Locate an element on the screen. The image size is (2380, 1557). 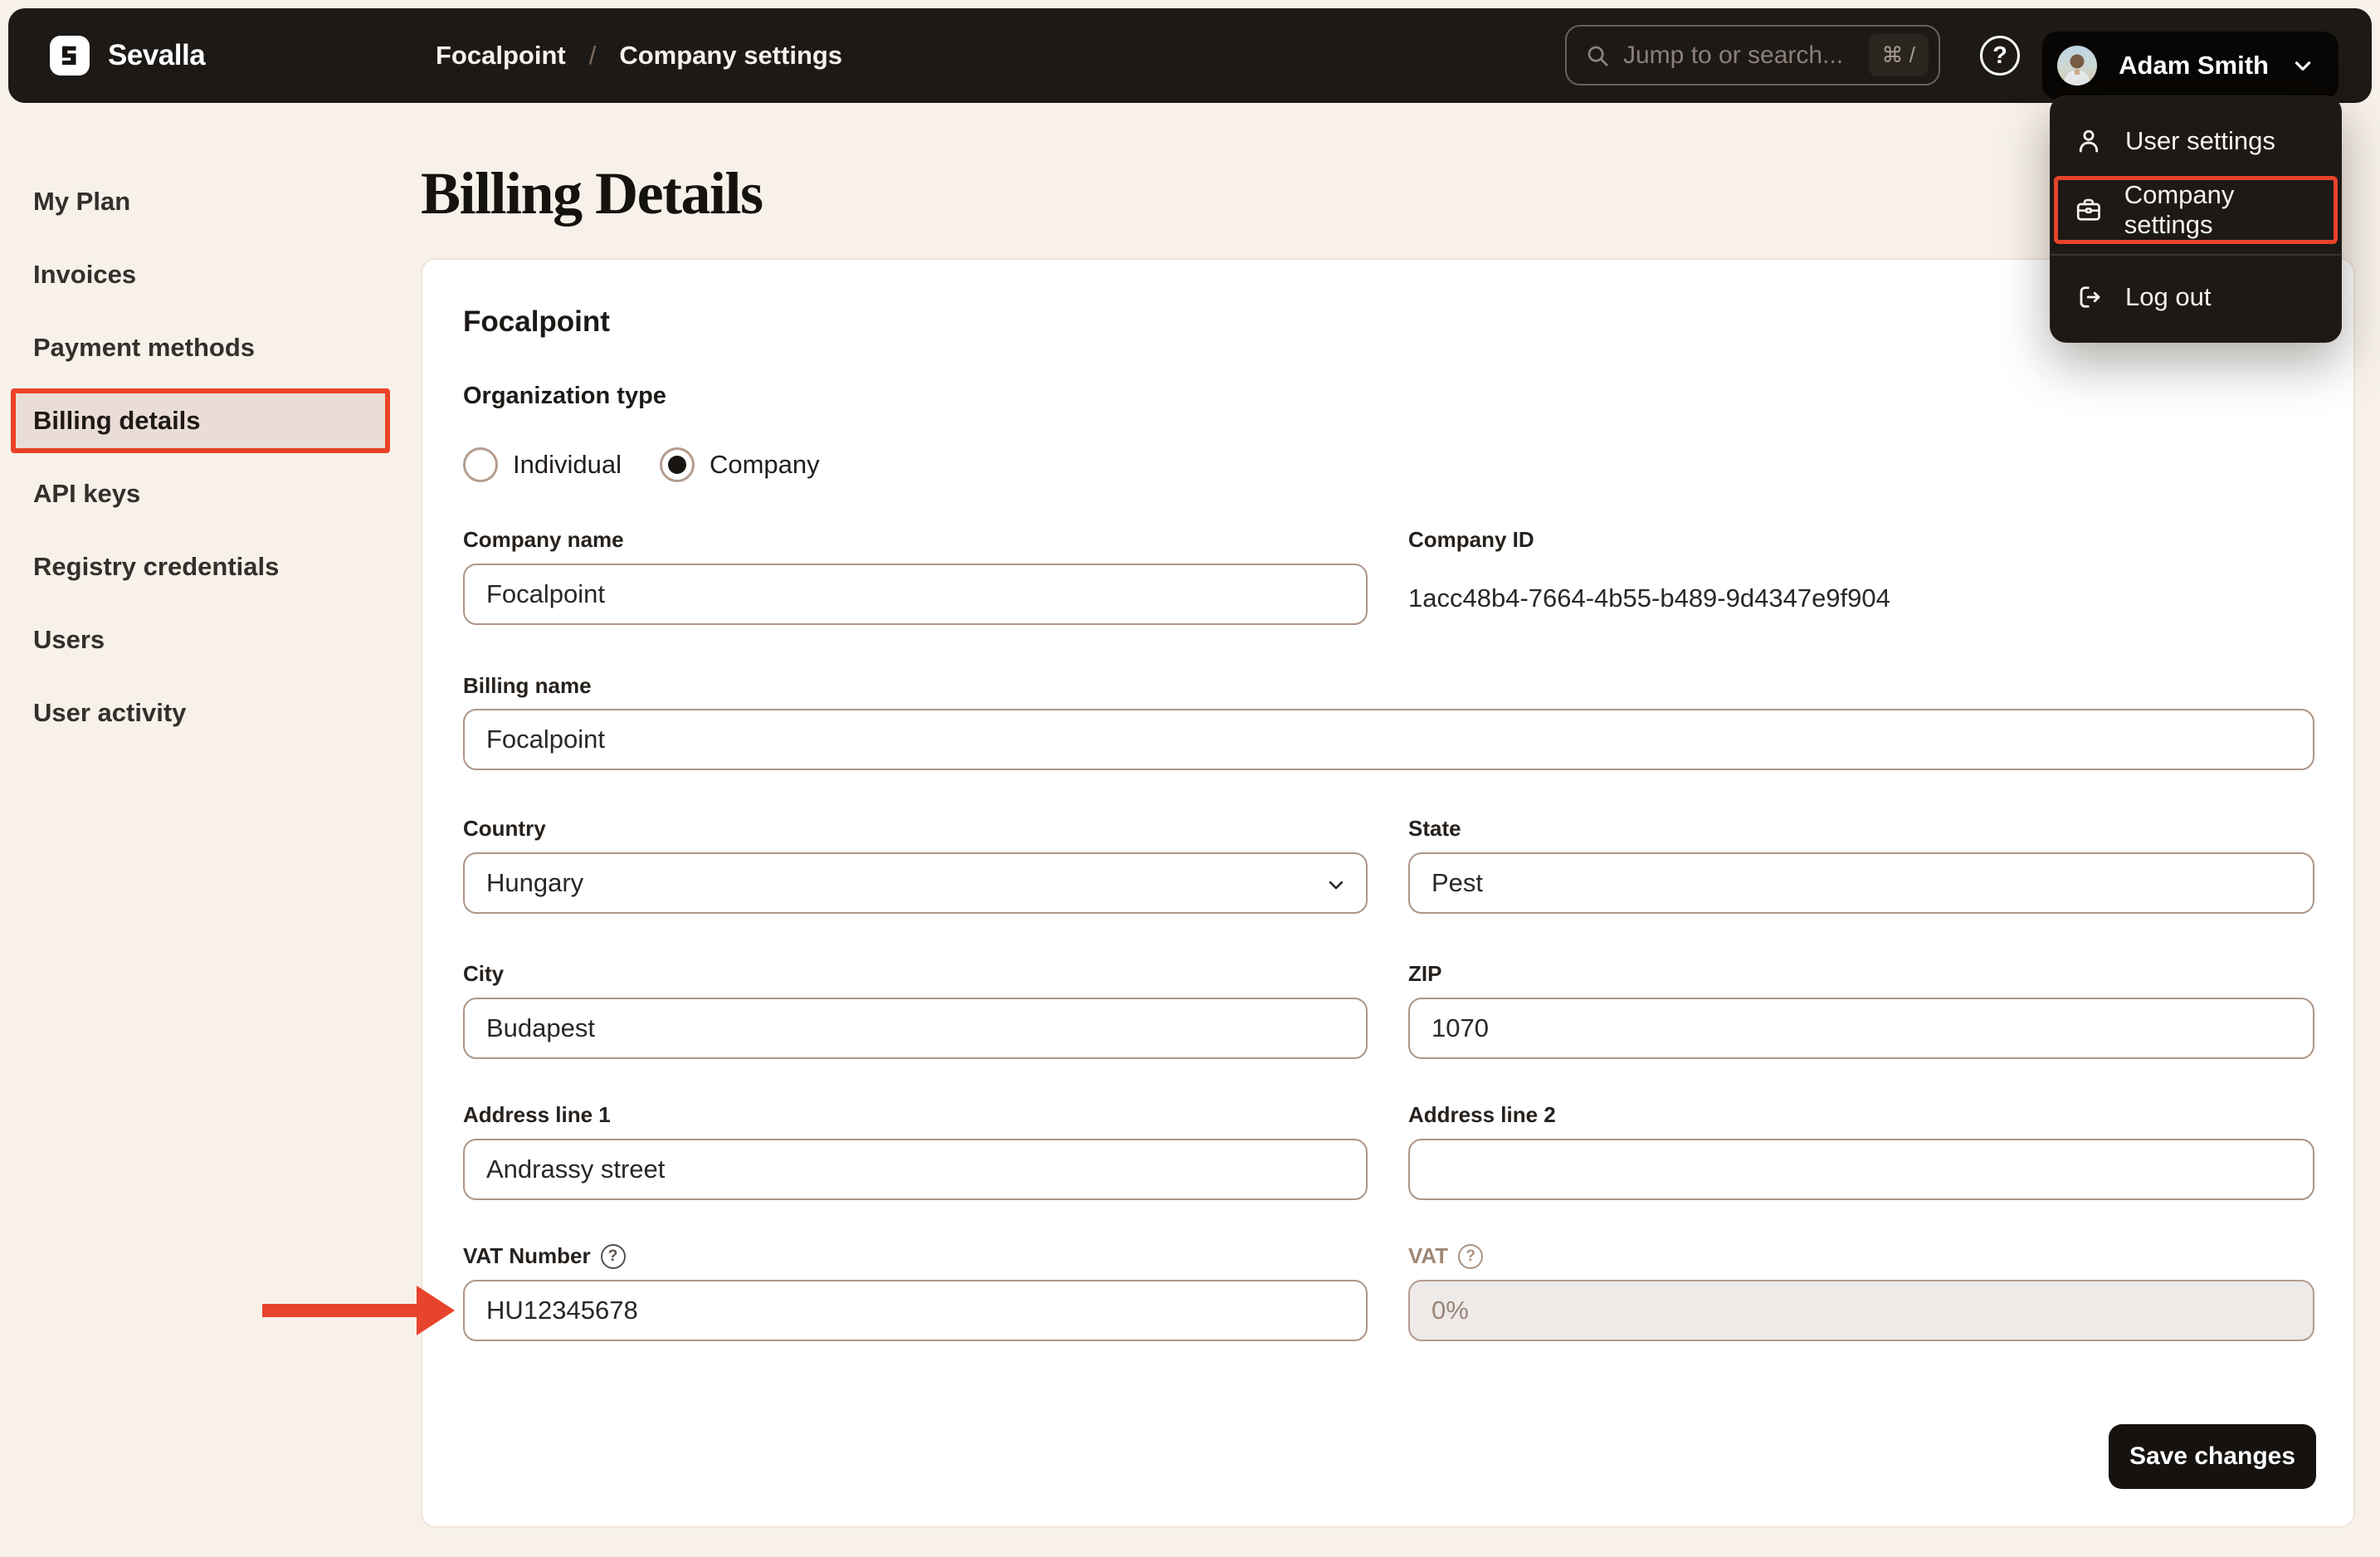
page-title: Billing Details is located at coordinates (592, 193).